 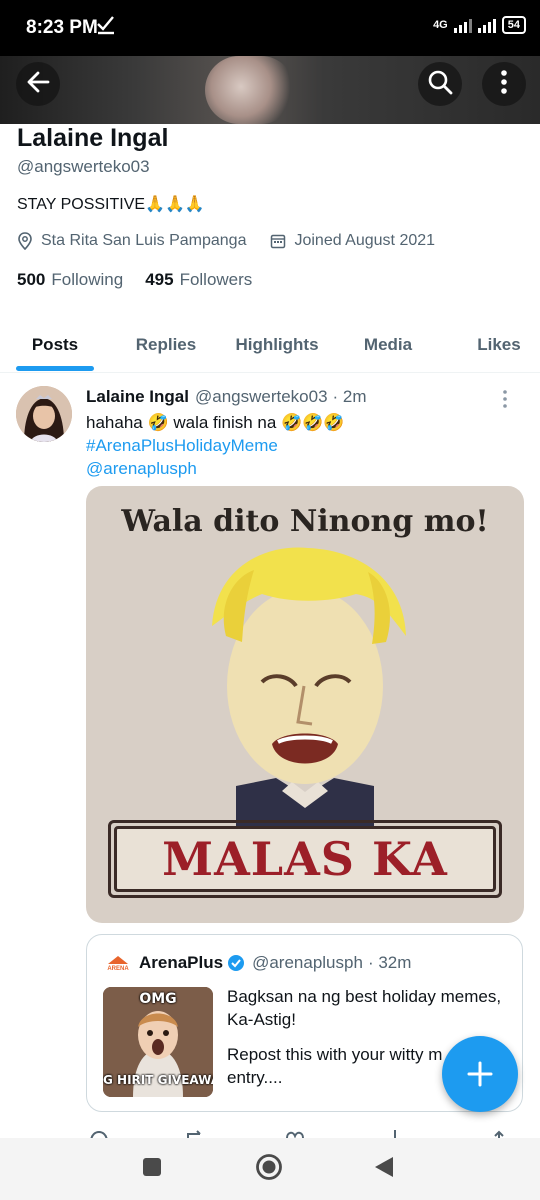 I want to click on following-link: 500 Following, so click(x=70, y=280).